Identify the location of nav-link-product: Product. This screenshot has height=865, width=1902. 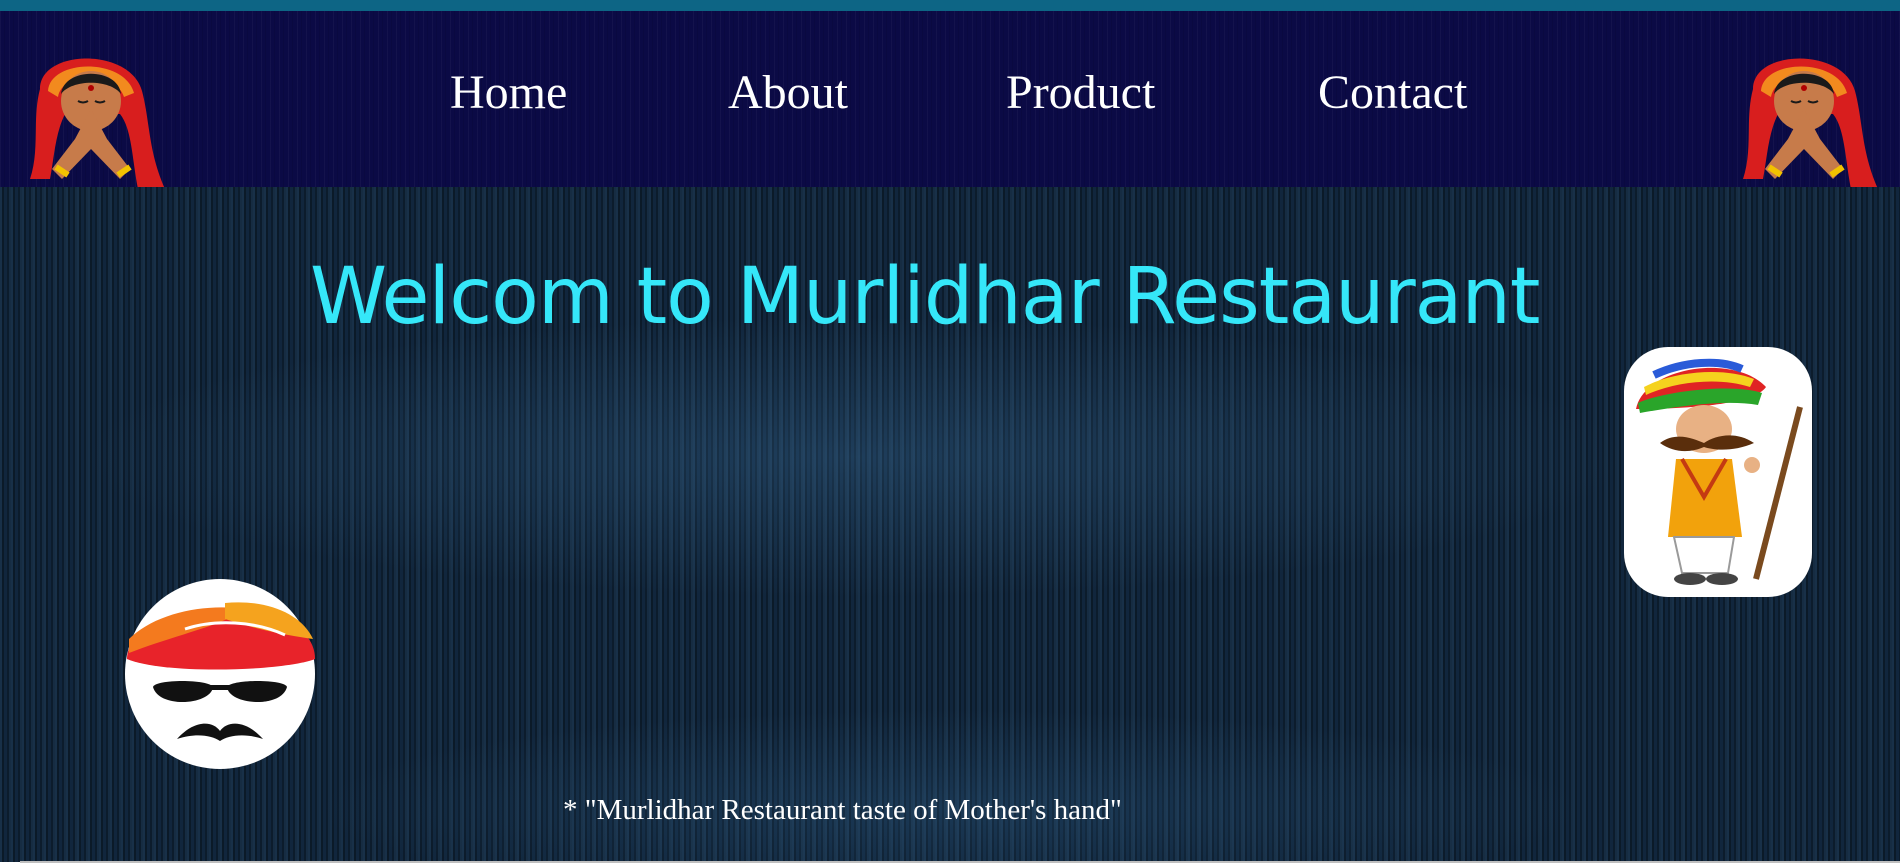
(1080, 93).